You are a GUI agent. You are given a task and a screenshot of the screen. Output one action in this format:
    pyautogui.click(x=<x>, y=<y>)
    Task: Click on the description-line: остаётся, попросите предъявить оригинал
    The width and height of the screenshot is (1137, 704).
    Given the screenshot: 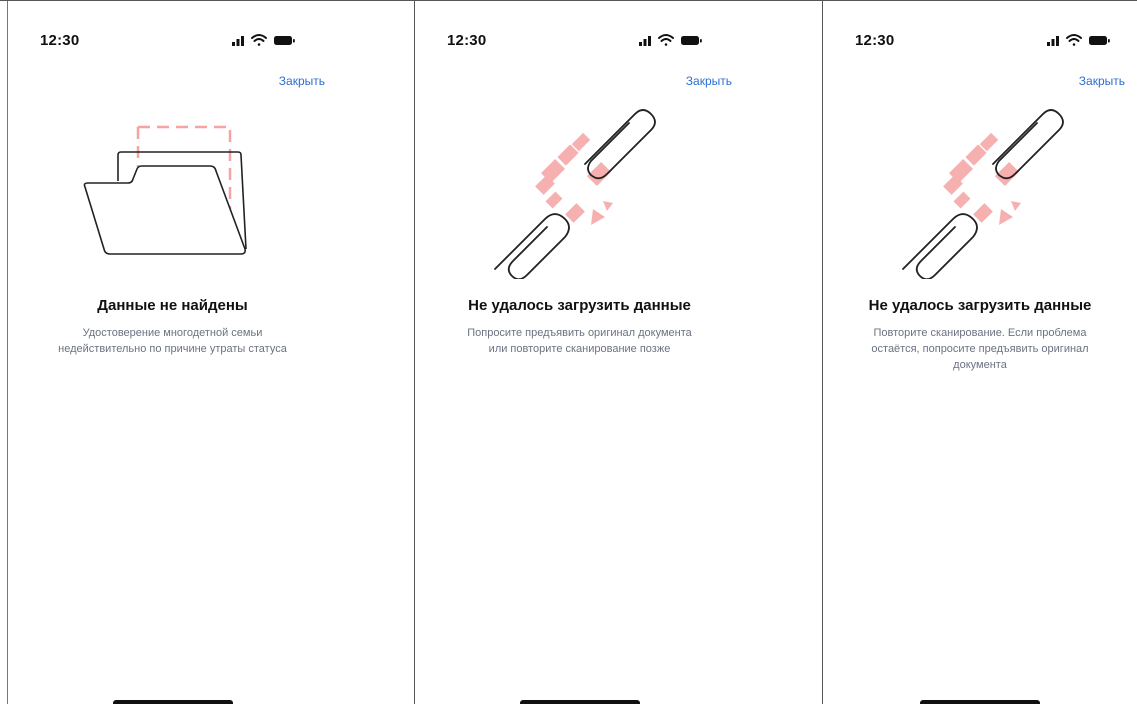 What is the action you would take?
    pyautogui.click(x=980, y=349)
    